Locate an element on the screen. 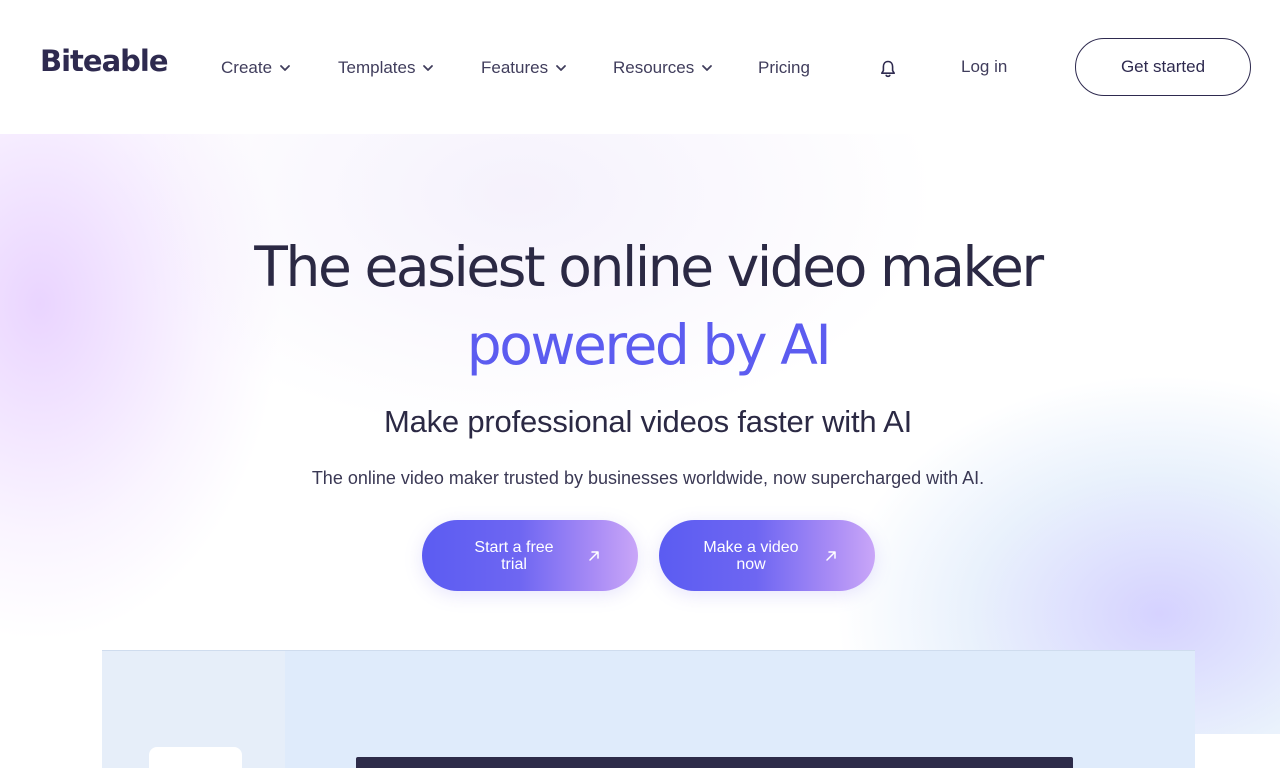 This screenshot has width=1280, height=768. nav-item-label: Create is located at coordinates (247, 67).